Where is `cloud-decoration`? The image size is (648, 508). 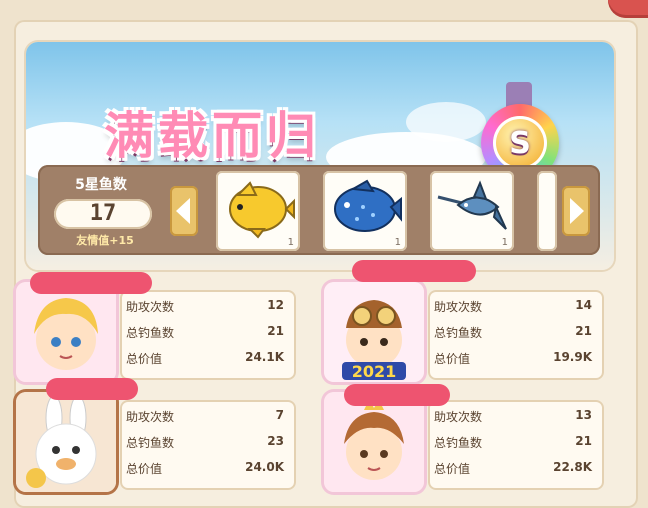
cloud-decoration is located at coordinates (446, 122).